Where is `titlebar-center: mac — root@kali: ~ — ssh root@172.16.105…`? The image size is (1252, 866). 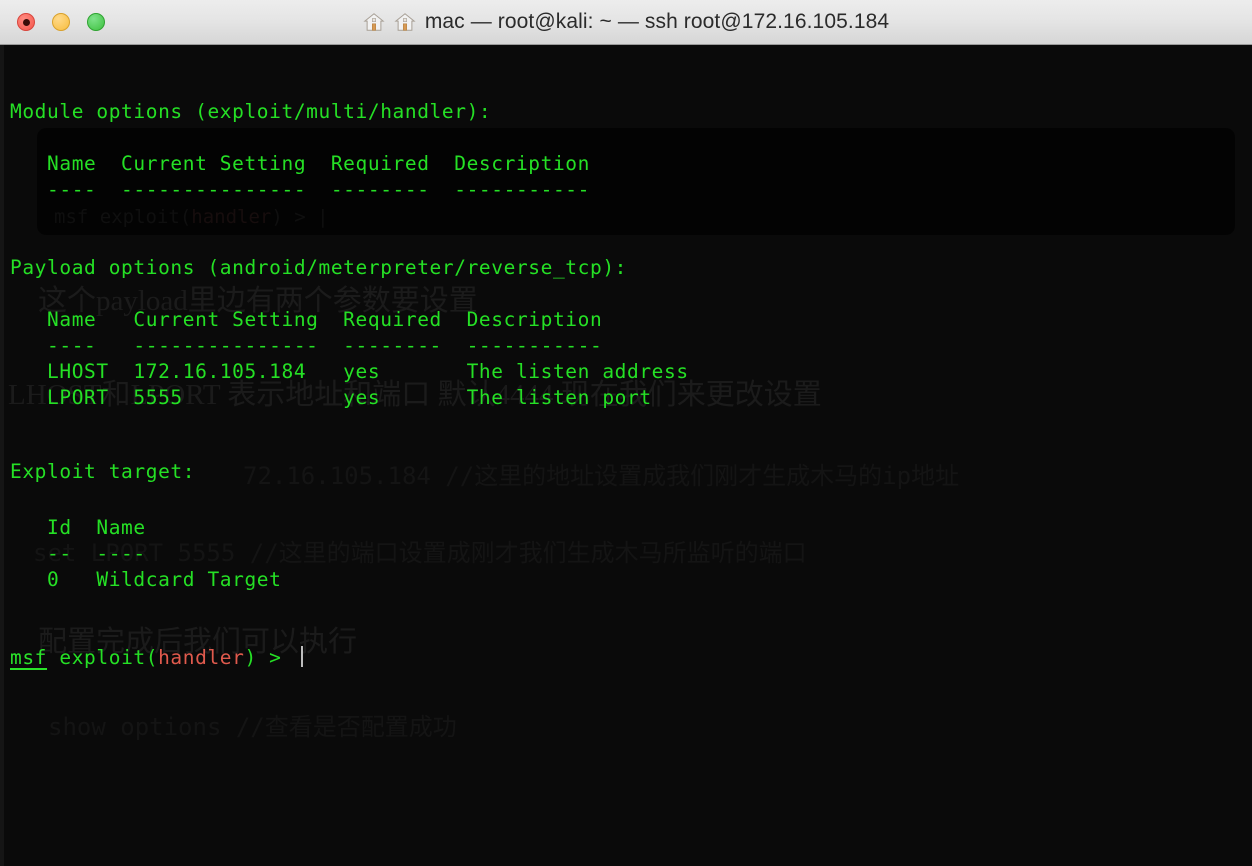
titlebar-center: mac — root@kali: ~ — ssh root@172.16.105… is located at coordinates (626, 22).